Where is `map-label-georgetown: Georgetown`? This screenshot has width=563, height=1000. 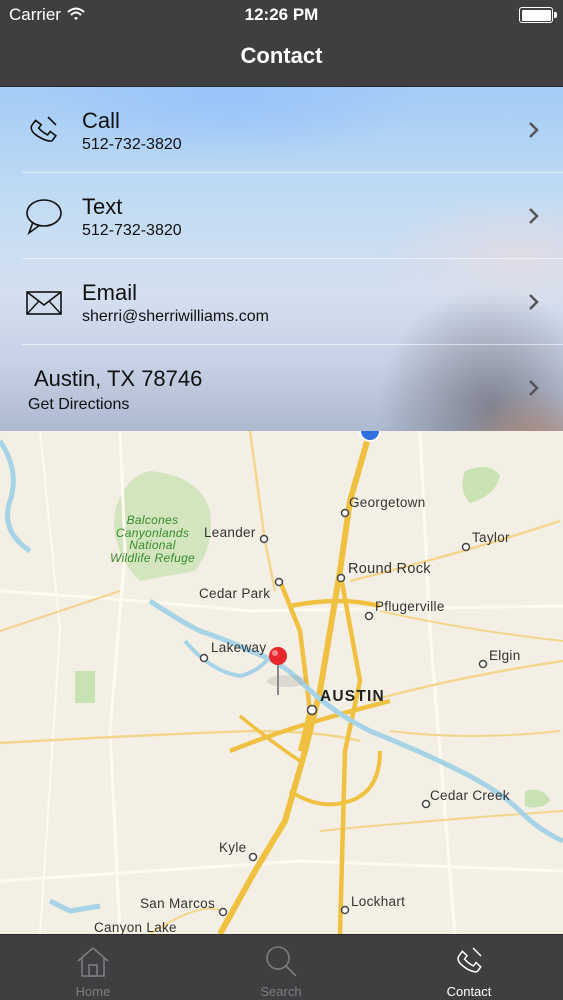 map-label-georgetown: Georgetown is located at coordinates (387, 502).